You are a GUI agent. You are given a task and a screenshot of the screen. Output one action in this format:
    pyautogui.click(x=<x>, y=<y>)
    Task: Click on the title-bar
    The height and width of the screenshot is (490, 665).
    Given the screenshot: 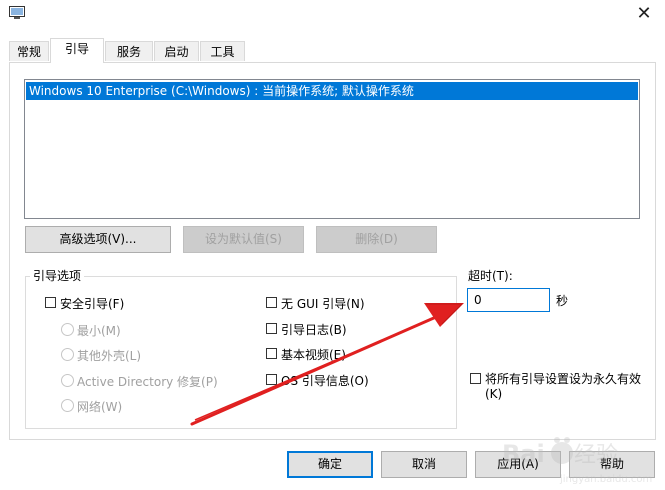 What is the action you would take?
    pyautogui.click(x=332, y=15)
    